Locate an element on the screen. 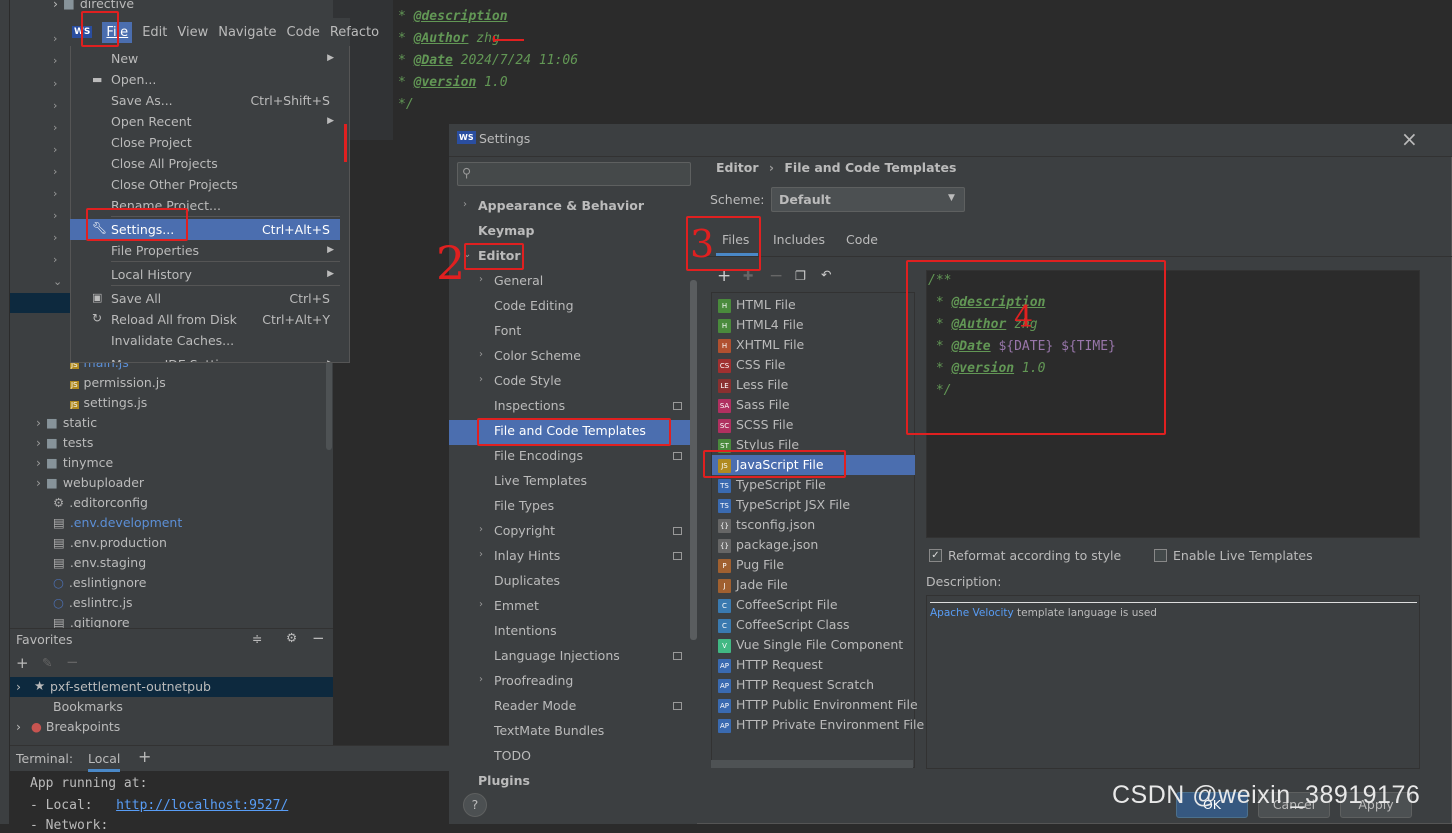 The width and height of the screenshot is (1452, 833). file-template-item: TS TypeScript File is located at coordinates (772, 485).